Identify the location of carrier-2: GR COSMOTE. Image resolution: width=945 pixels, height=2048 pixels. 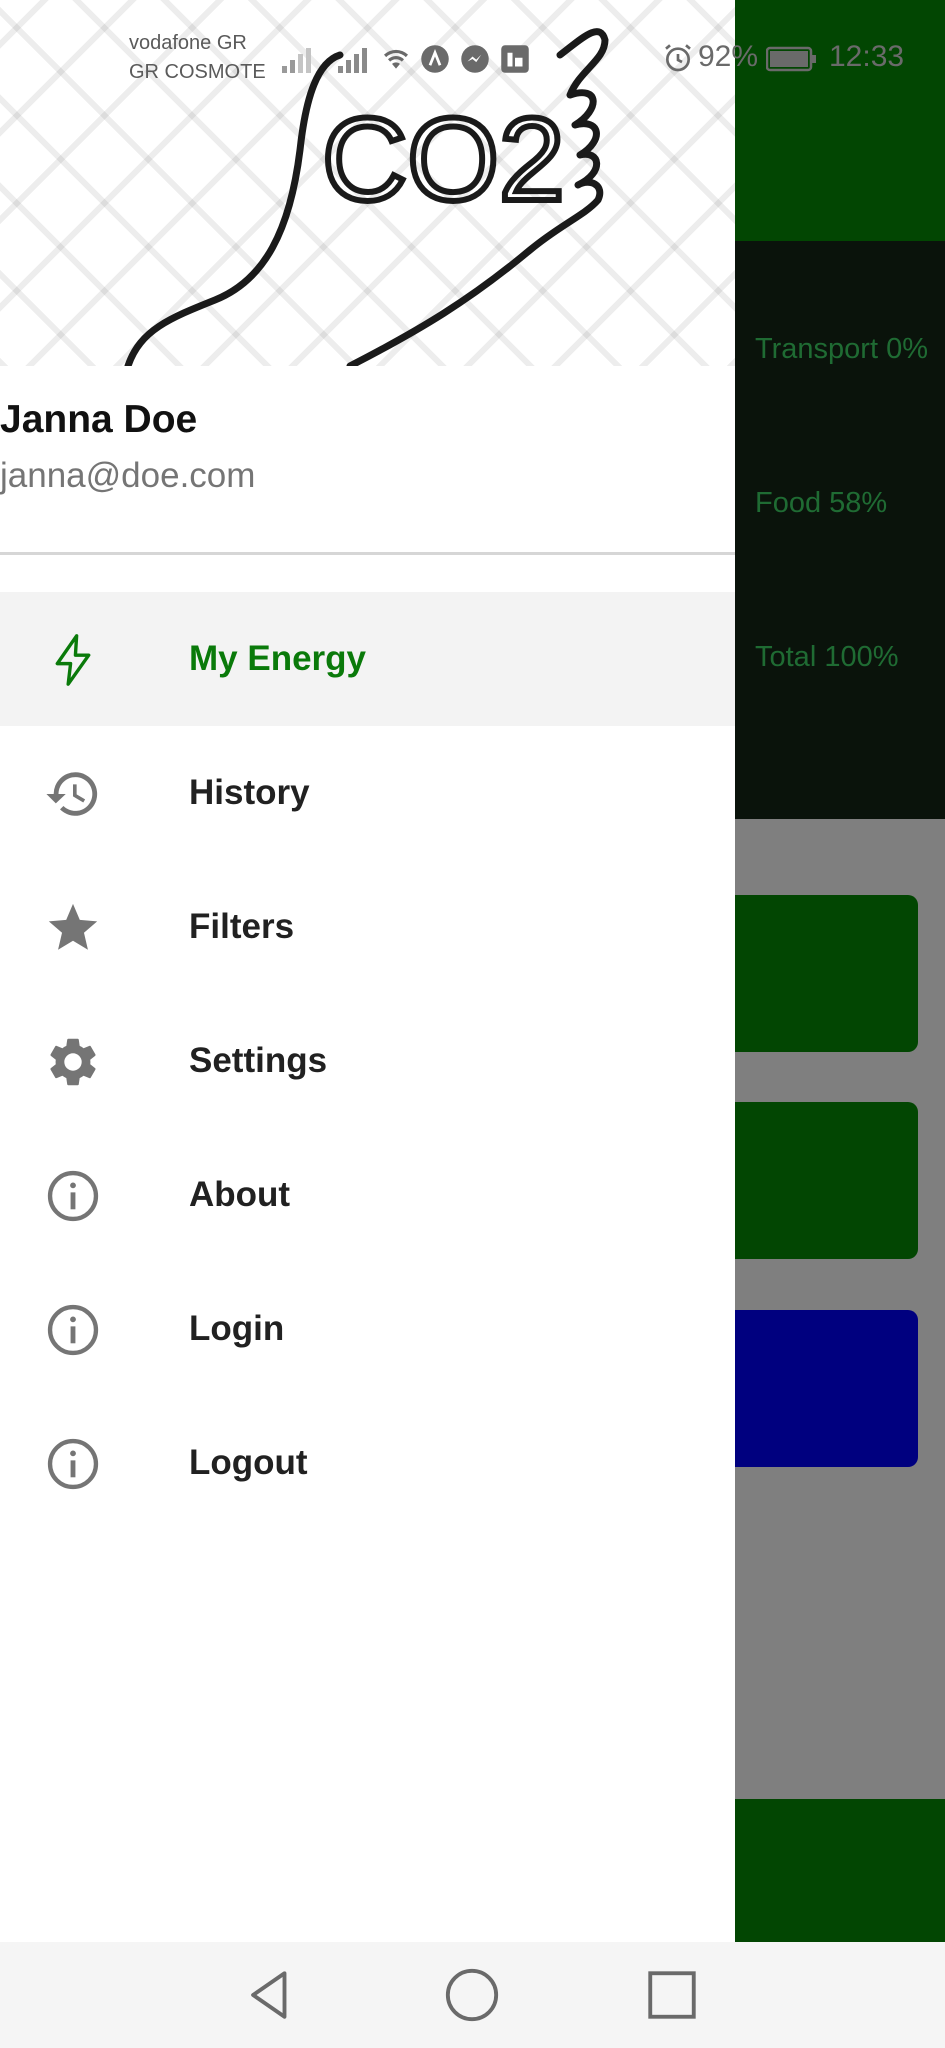
(197, 72).